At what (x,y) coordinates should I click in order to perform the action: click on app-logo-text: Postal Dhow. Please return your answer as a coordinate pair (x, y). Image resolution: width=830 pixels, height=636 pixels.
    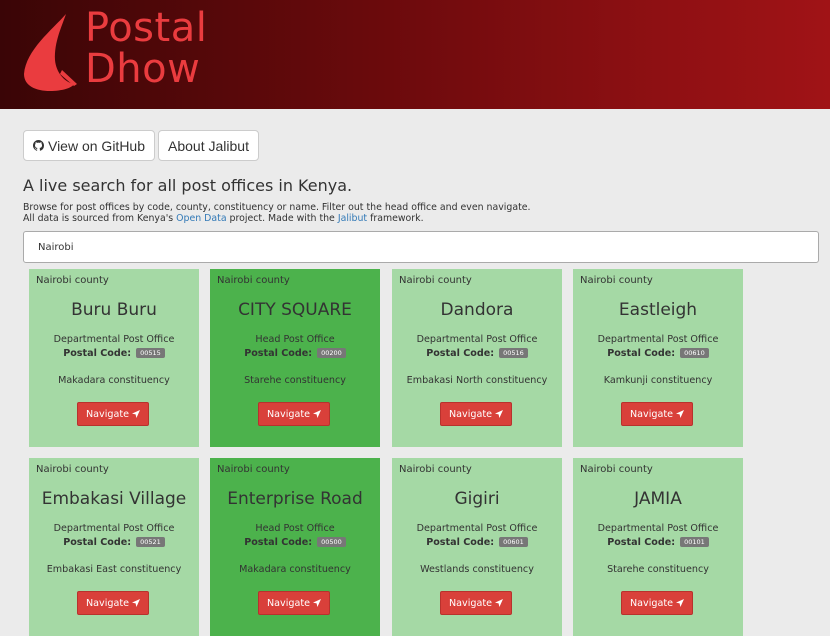
    Looking at the image, I should click on (146, 49).